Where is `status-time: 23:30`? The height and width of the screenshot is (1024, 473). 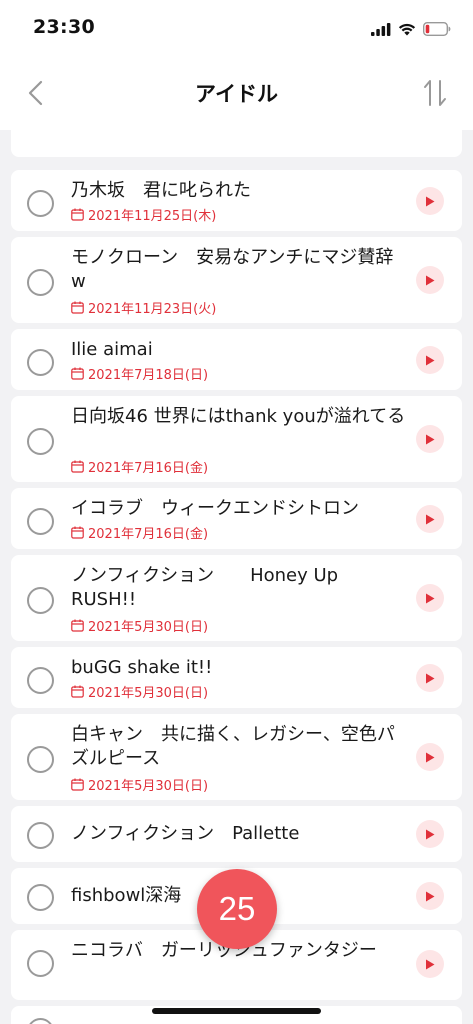
status-time: 23:30 is located at coordinates (64, 27).